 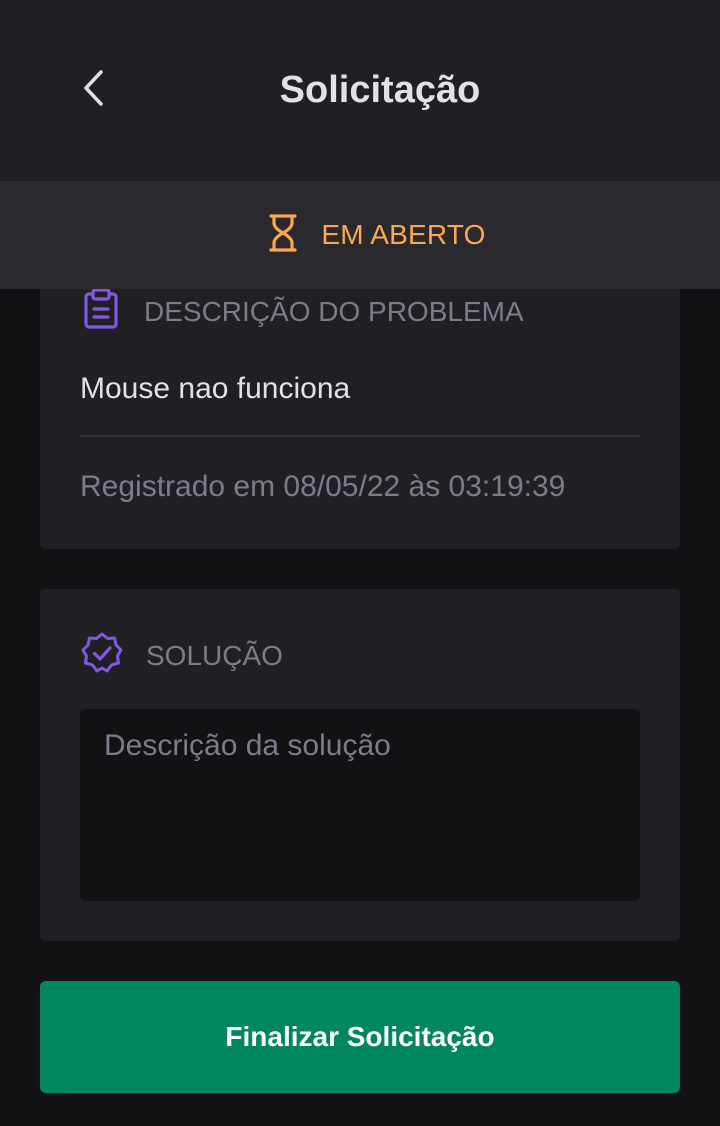 I want to click on back-button, so click(x=94, y=90).